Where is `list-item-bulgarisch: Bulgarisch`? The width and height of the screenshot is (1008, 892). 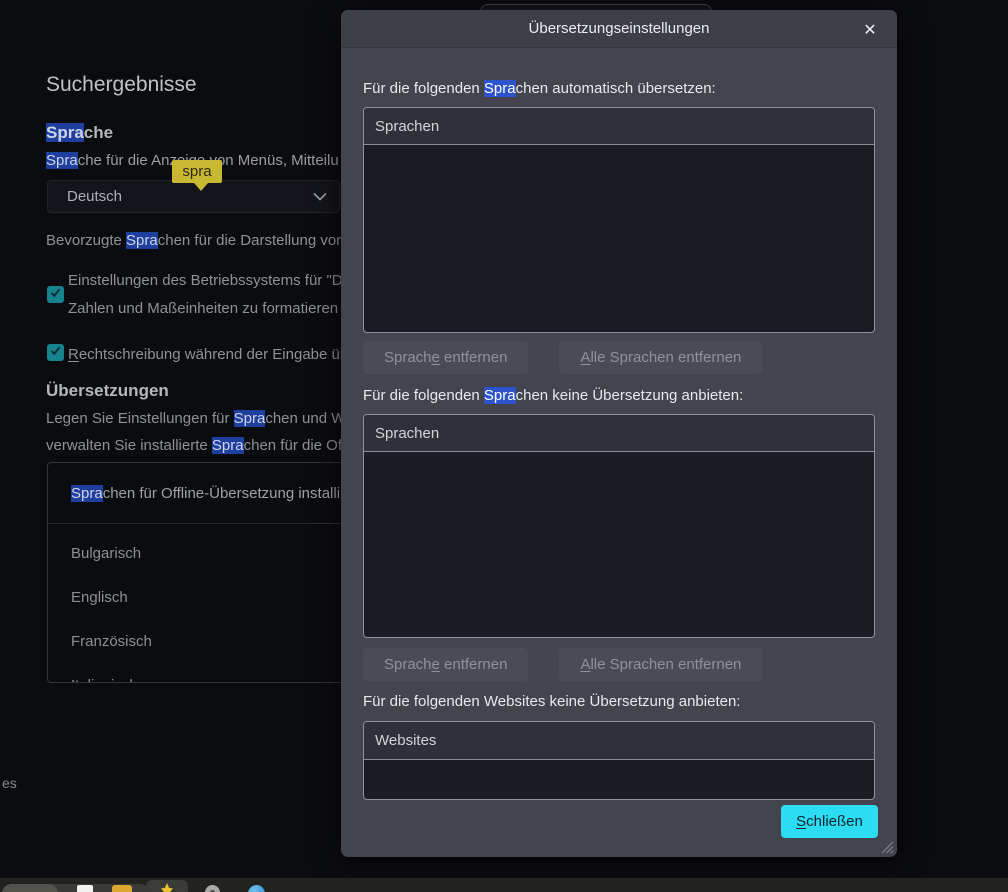 list-item-bulgarisch: Bulgarisch is located at coordinates (106, 553).